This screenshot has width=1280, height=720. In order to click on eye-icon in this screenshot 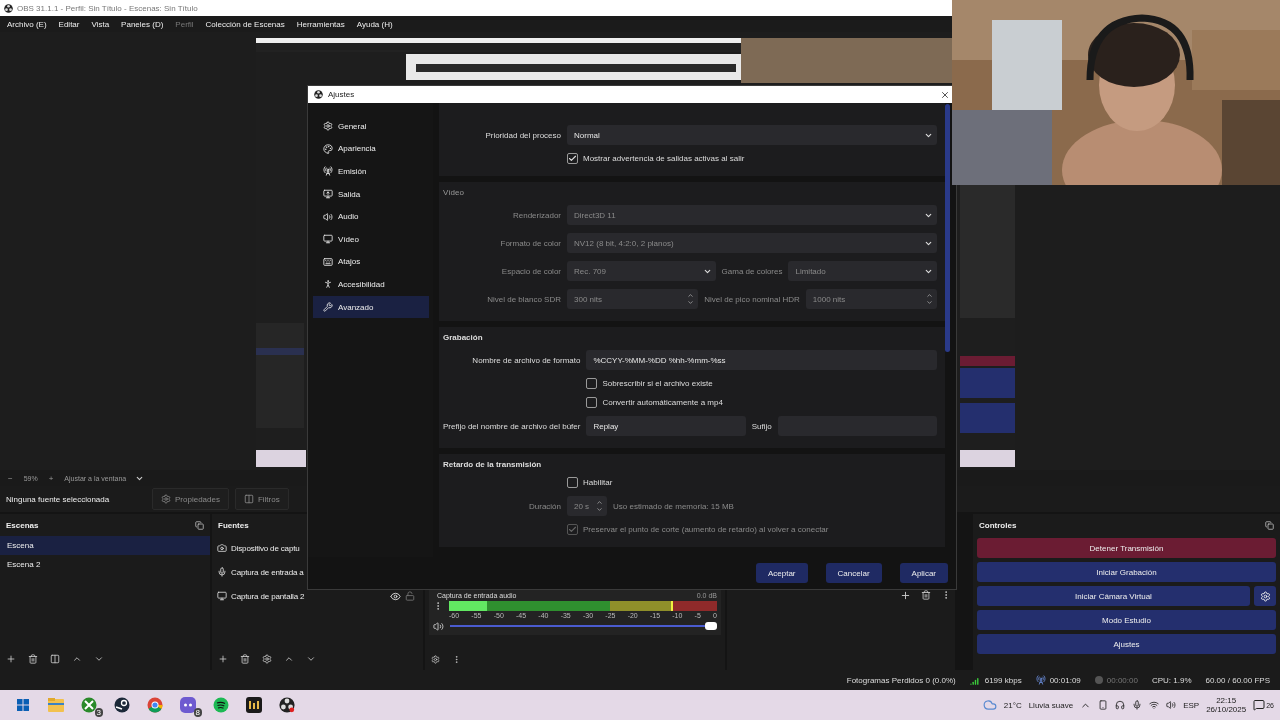, I will do `click(395, 596)`.